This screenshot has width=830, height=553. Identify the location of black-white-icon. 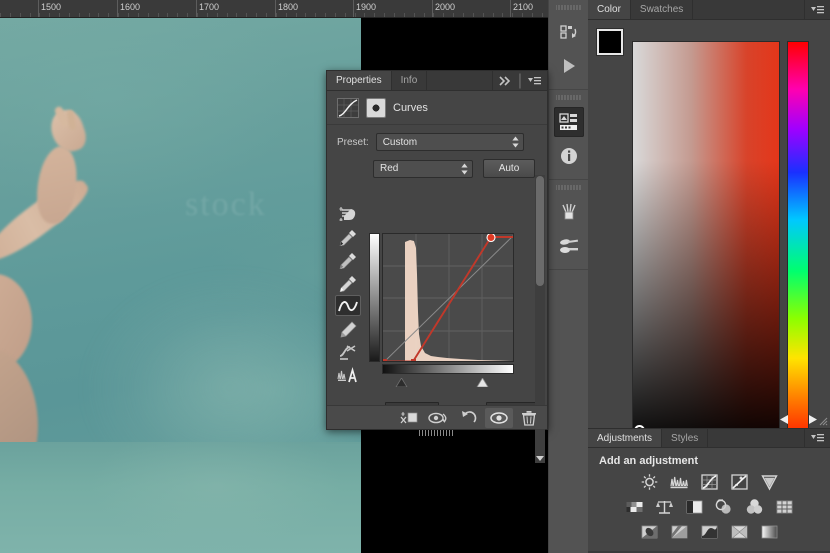
(694, 507).